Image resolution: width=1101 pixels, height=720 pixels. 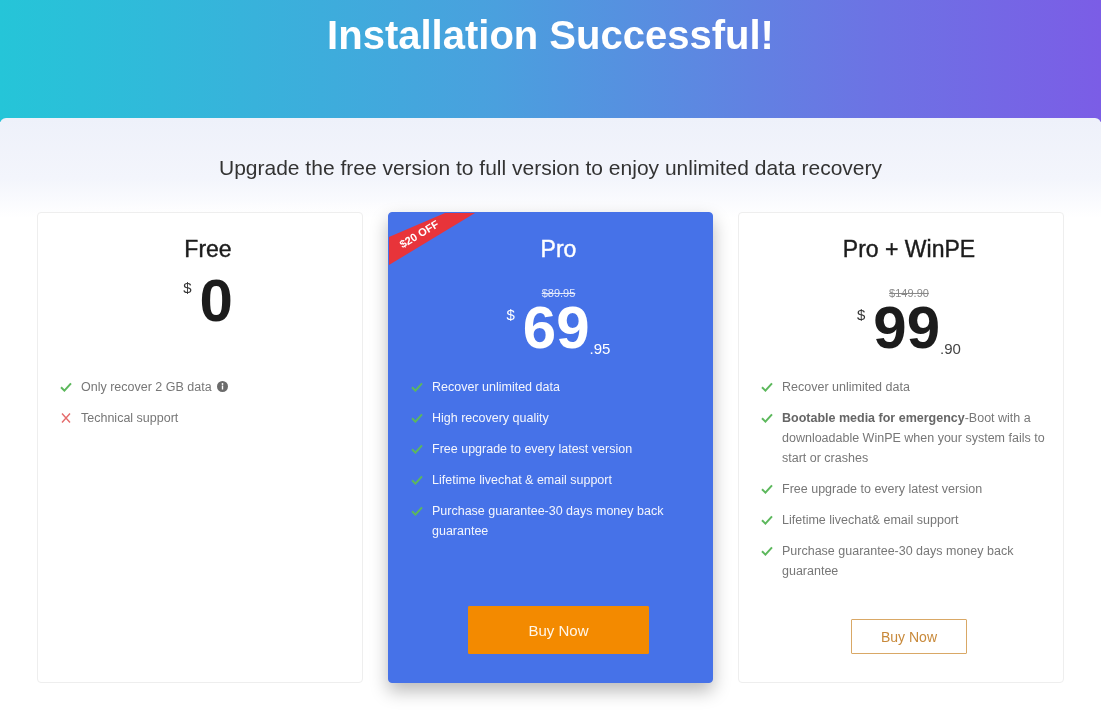 What do you see at coordinates (907, 328) in the screenshot?
I see `price-amount: 99` at bounding box center [907, 328].